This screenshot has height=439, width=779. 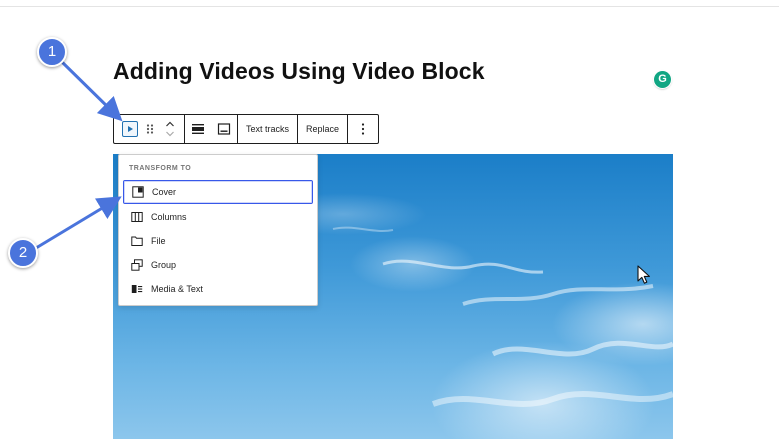 What do you see at coordinates (78, 155) in the screenshot?
I see `annotation-arrows` at bounding box center [78, 155].